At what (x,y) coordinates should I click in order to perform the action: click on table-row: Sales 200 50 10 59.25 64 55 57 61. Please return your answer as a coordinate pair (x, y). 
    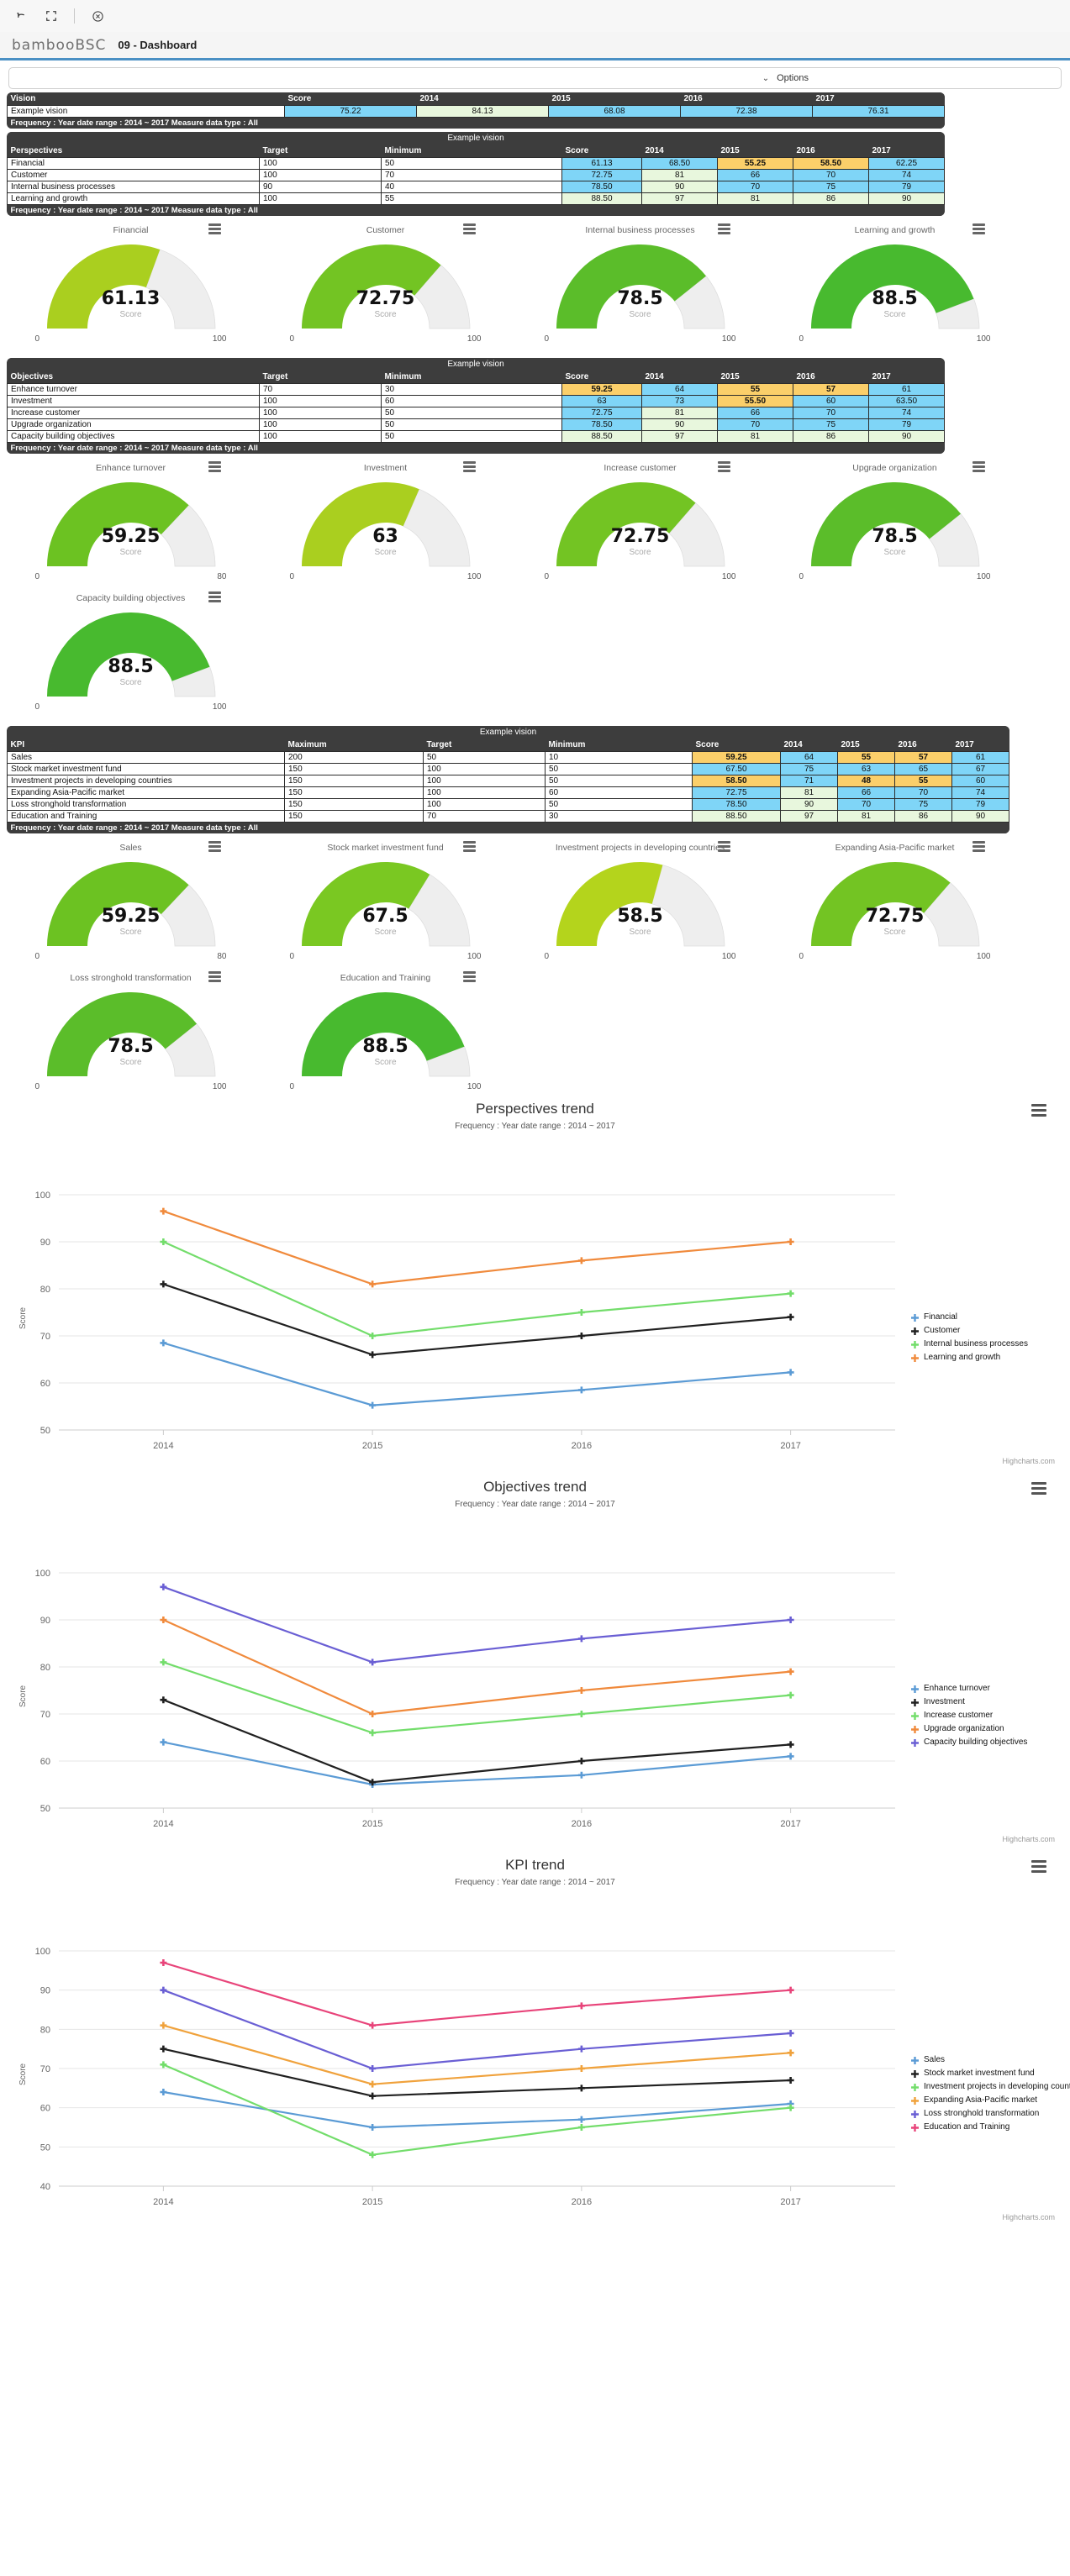
    Looking at the image, I should click on (508, 757).